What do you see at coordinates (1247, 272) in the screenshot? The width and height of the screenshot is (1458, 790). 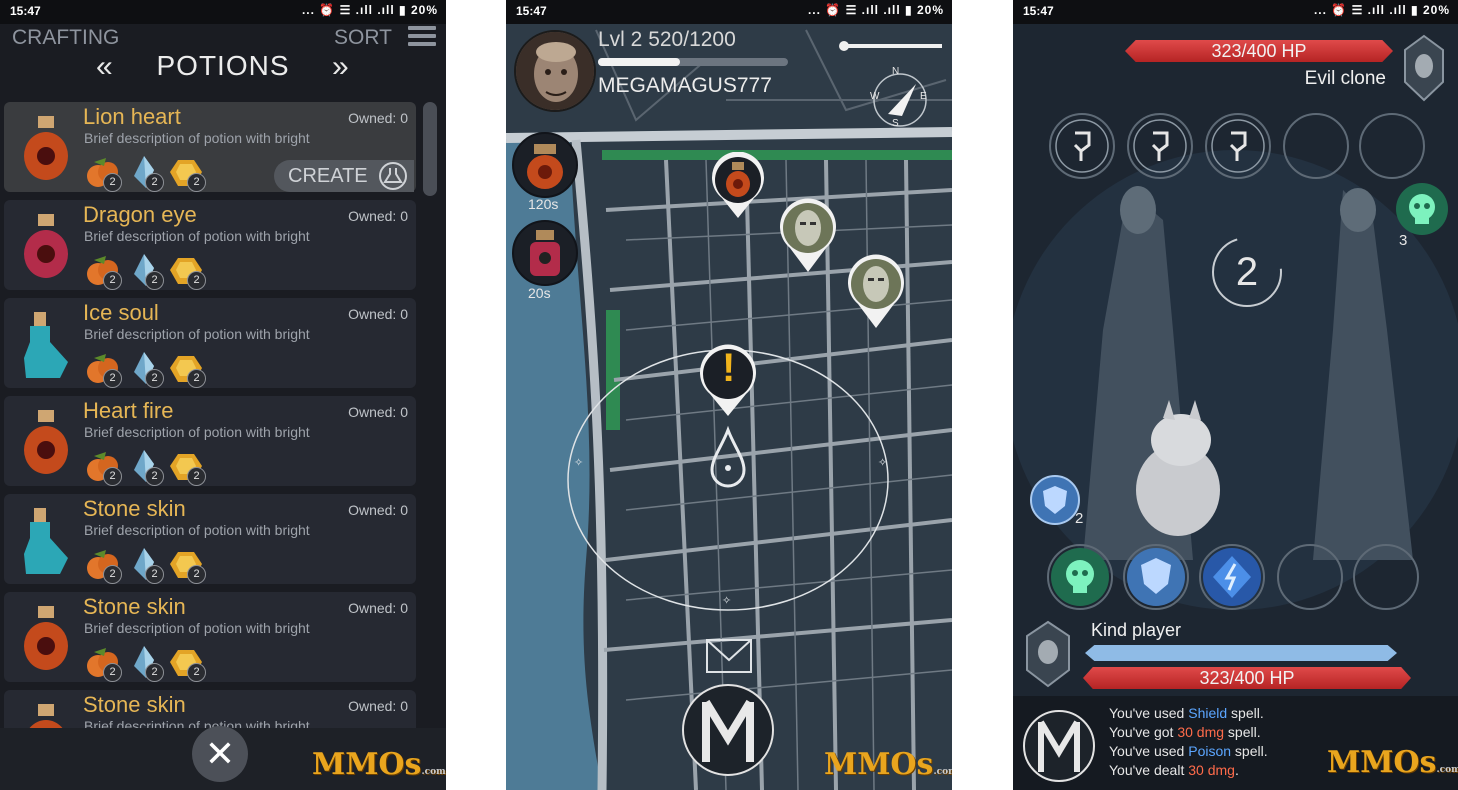 I see `round-counter: 2` at bounding box center [1247, 272].